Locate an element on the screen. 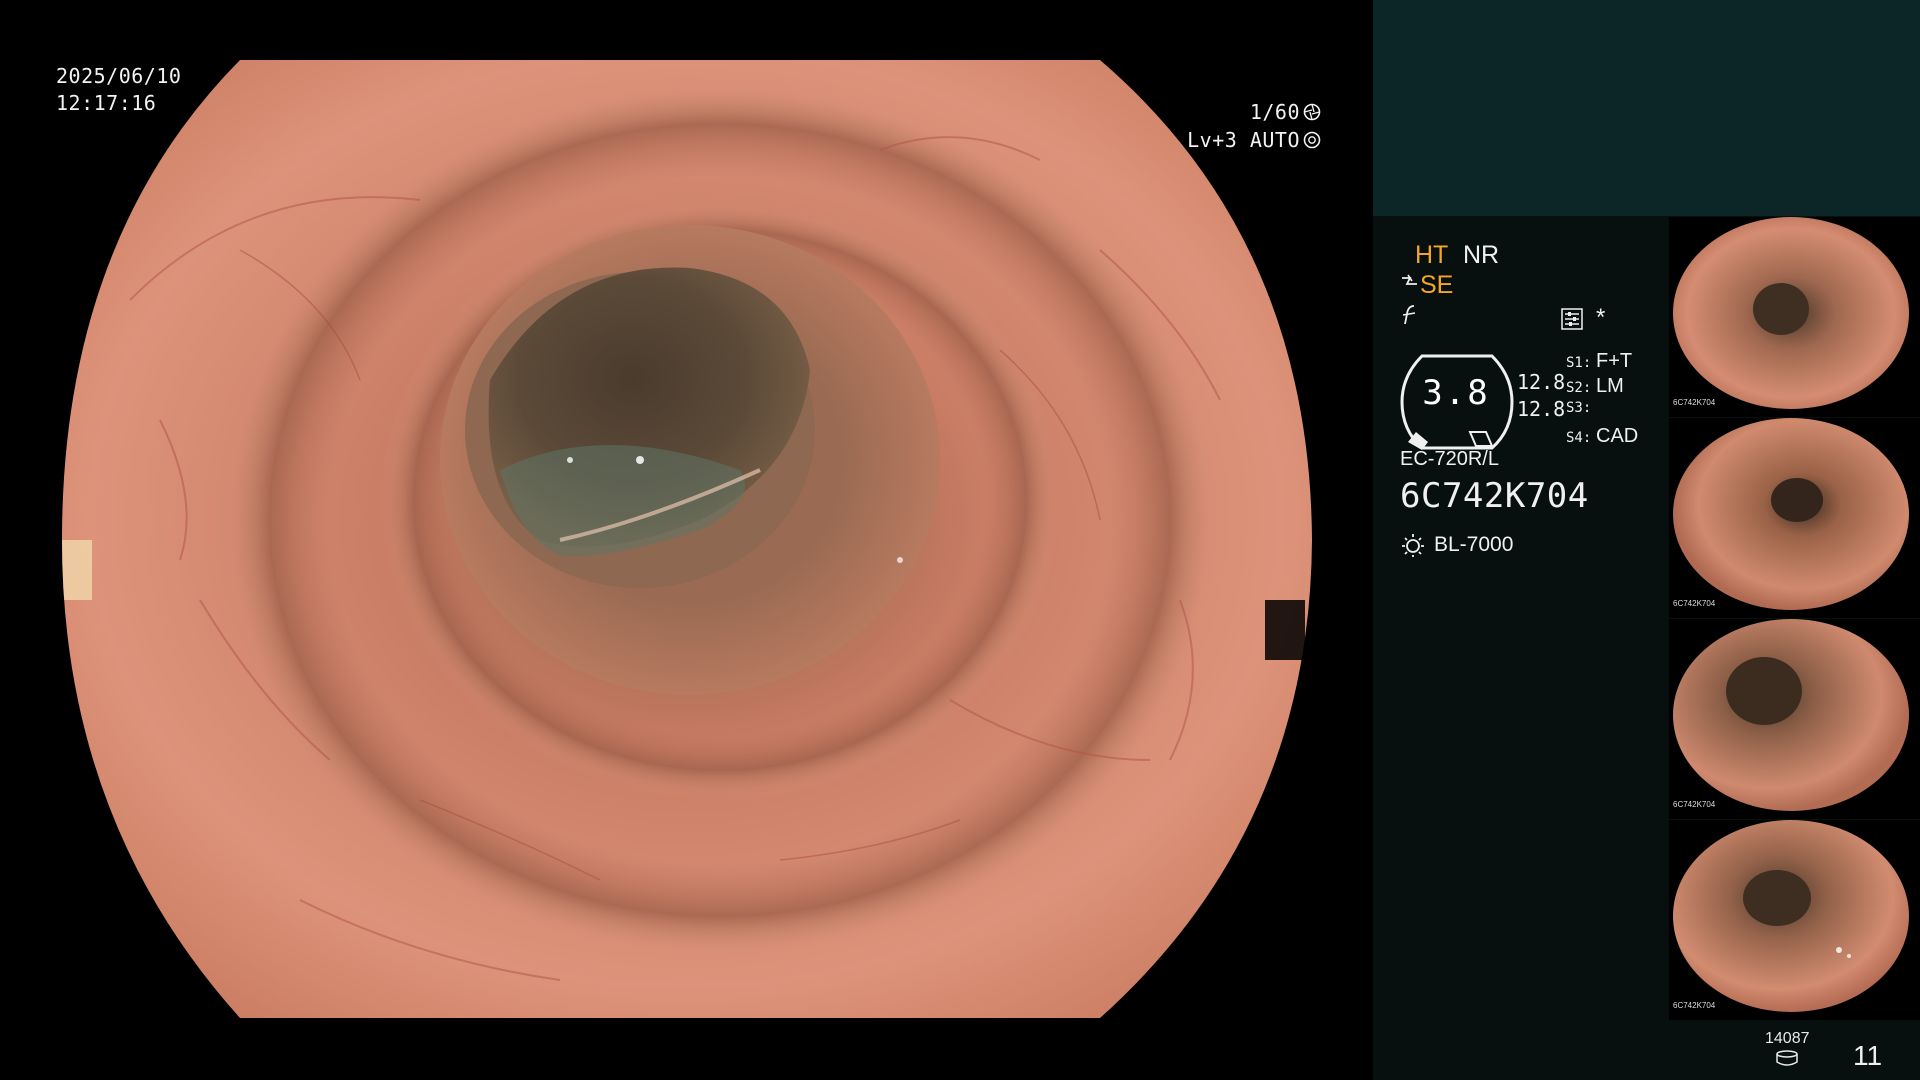  thumbnail-2: 6C742K704 is located at coordinates (1794, 518).